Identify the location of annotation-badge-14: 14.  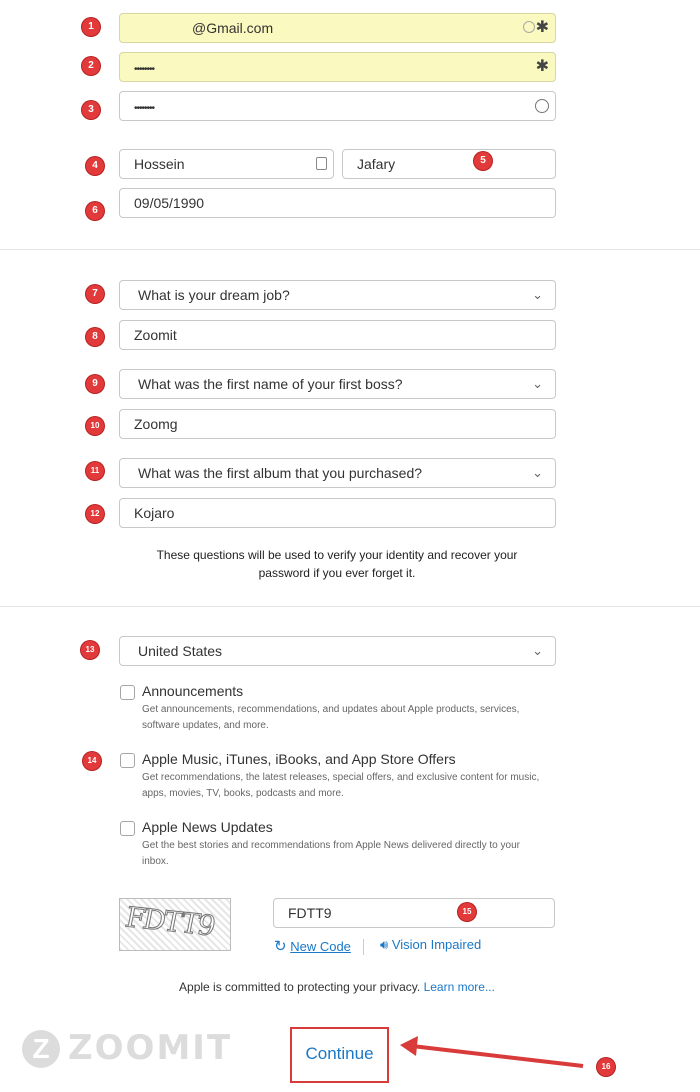
(92, 761).